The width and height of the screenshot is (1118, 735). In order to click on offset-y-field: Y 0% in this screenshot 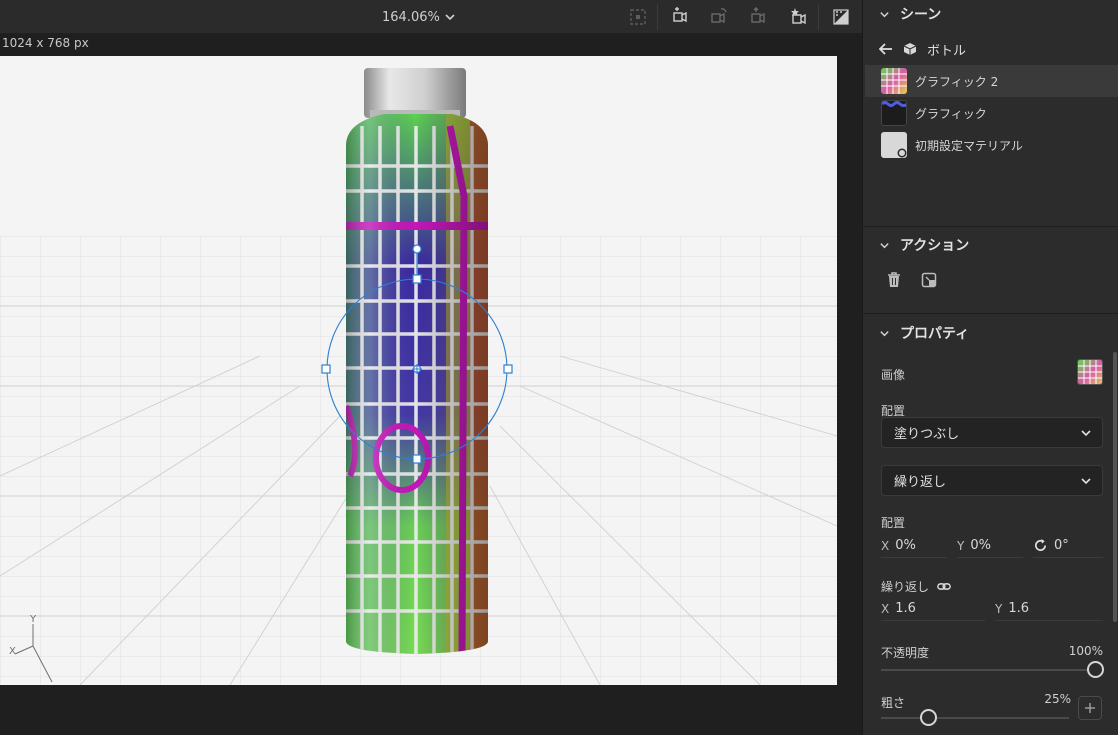, I will do `click(990, 546)`.